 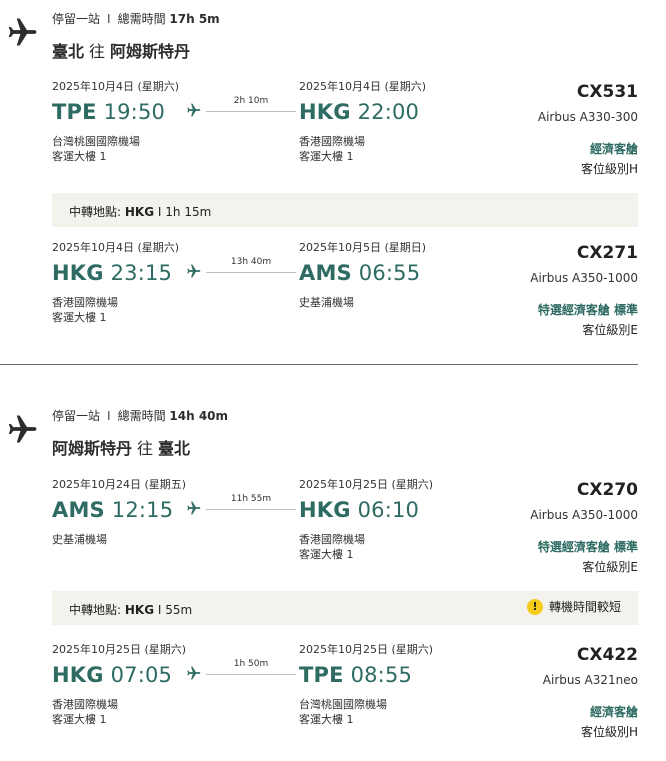 I want to click on short-connection-warning: ! 轉機時間較短, so click(x=573, y=606).